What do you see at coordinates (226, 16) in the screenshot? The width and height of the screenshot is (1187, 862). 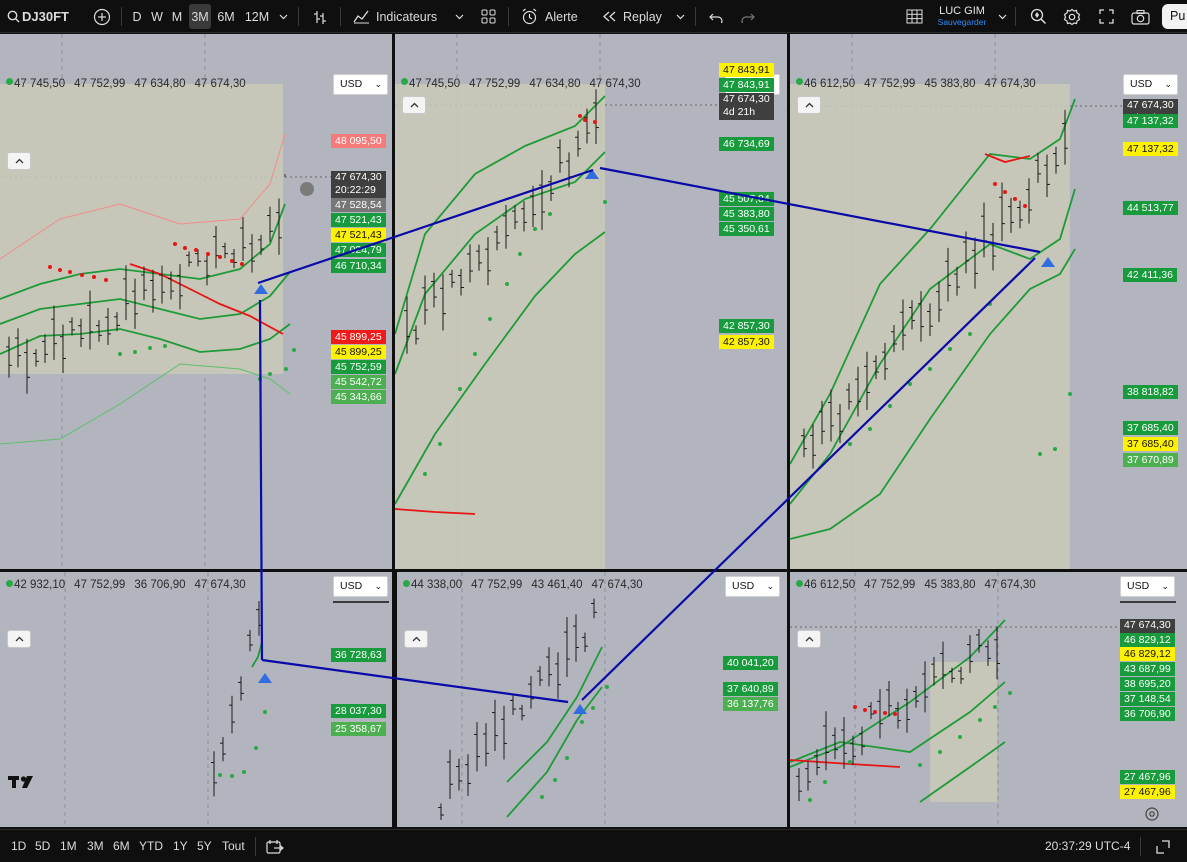 I see `interval-6m: 6M` at bounding box center [226, 16].